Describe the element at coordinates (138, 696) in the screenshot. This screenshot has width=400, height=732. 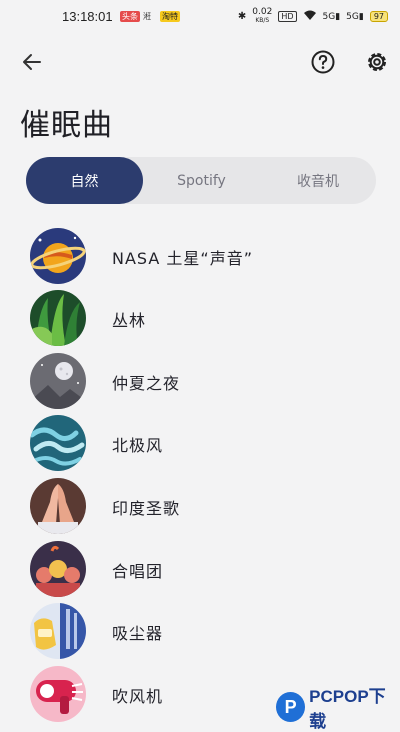
I see `list-item-label: 吹风机` at that location.